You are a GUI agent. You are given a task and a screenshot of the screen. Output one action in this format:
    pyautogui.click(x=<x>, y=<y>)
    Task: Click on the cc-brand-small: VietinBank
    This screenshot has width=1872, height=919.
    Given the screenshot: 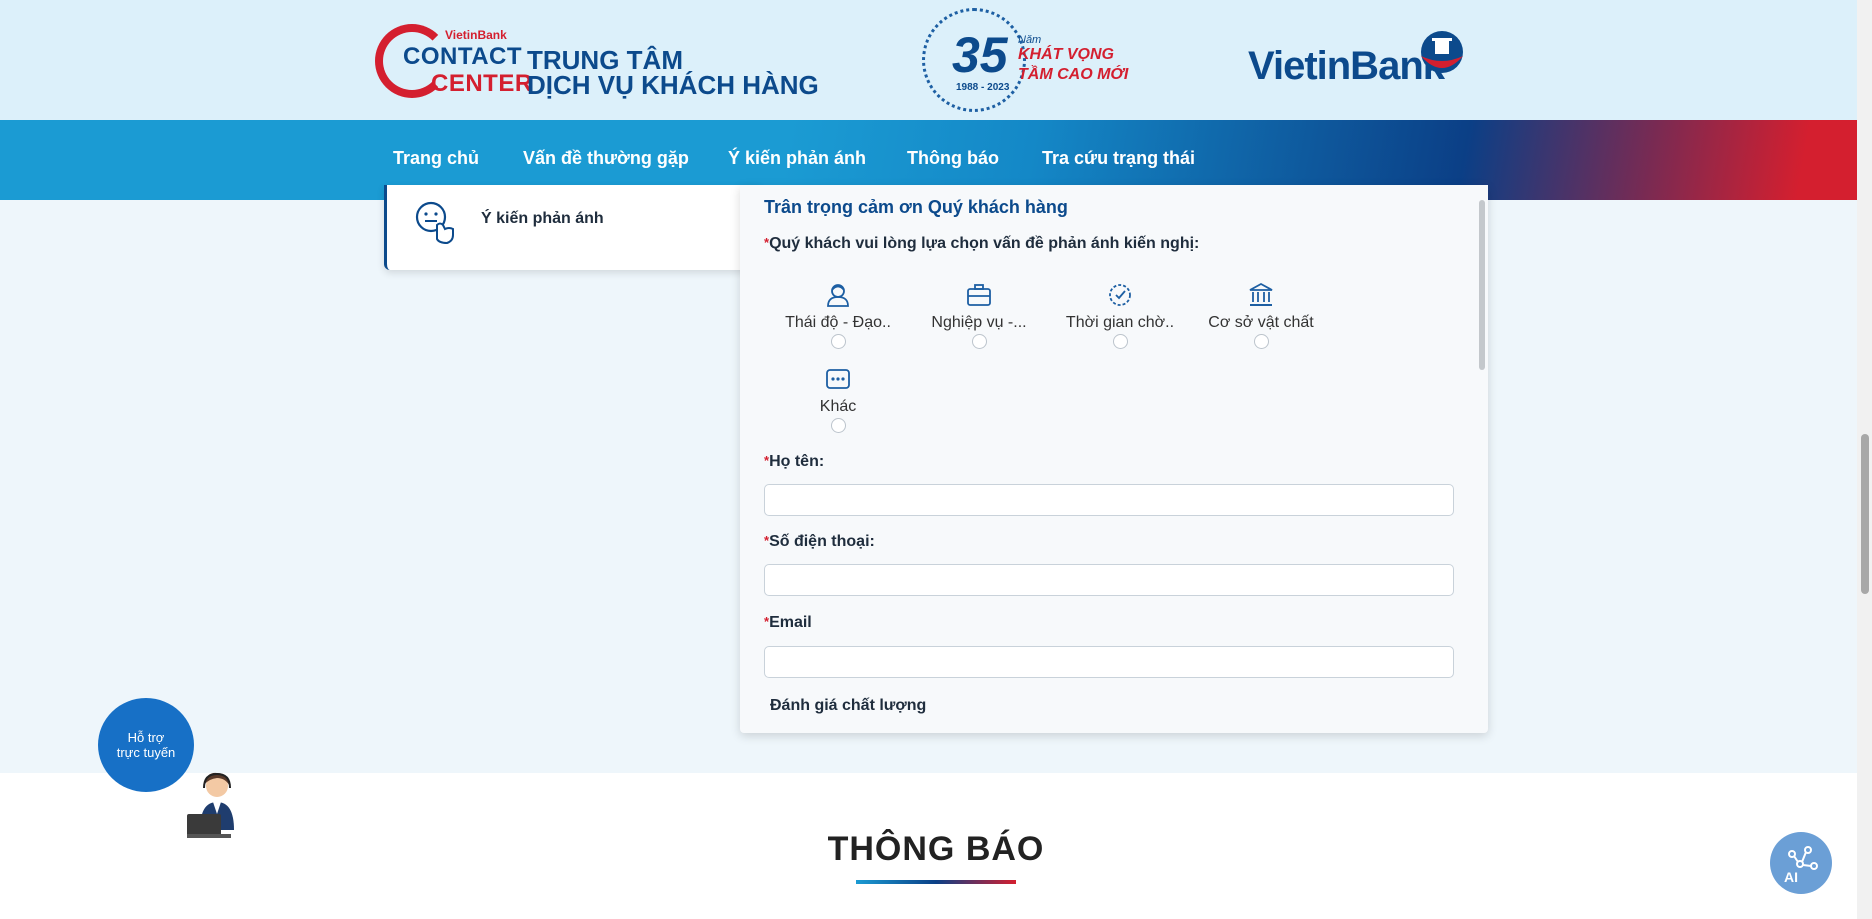 What is the action you would take?
    pyautogui.click(x=476, y=35)
    